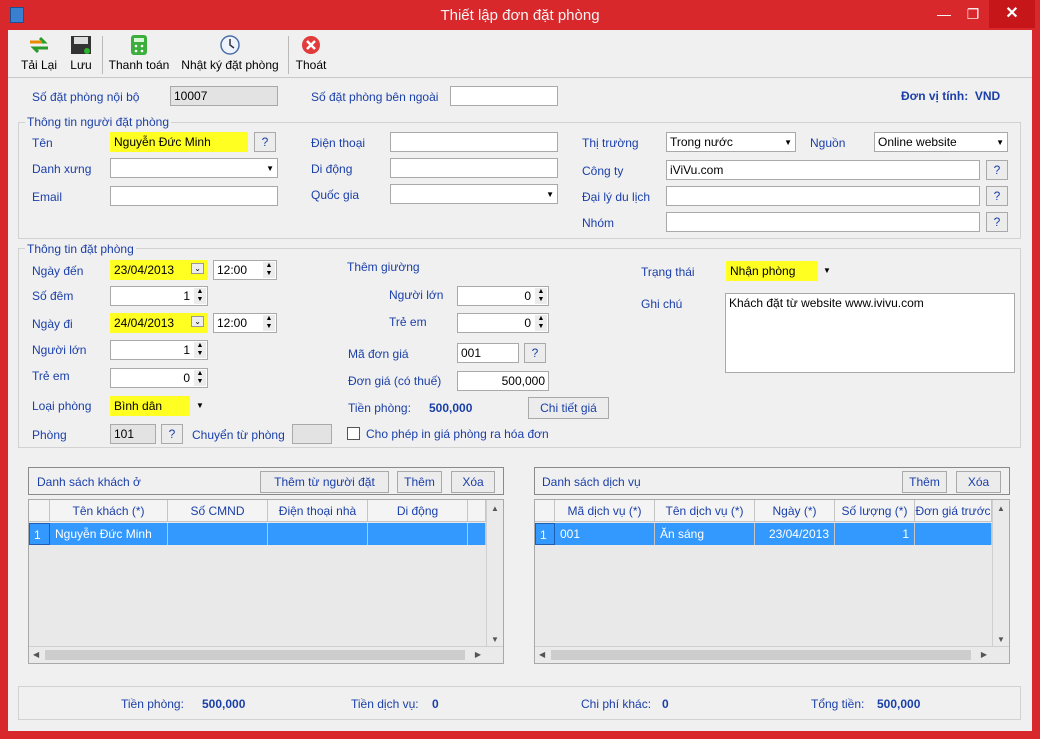 This screenshot has width=1040, height=739. Describe the element at coordinates (159, 296) in the screenshot. I see `nights-stepper: 1 ▲ ▼` at that location.